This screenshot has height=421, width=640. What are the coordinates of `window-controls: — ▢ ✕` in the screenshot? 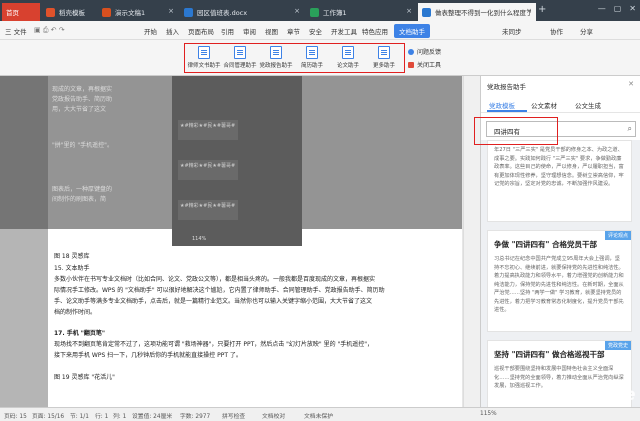 It's located at (617, 8).